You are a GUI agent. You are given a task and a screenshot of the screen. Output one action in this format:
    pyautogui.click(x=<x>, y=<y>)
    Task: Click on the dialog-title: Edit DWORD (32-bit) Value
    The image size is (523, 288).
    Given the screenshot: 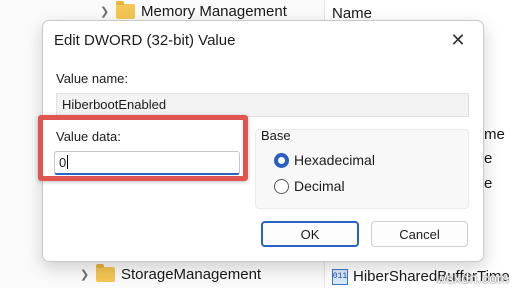 What is the action you would take?
    pyautogui.click(x=145, y=40)
    